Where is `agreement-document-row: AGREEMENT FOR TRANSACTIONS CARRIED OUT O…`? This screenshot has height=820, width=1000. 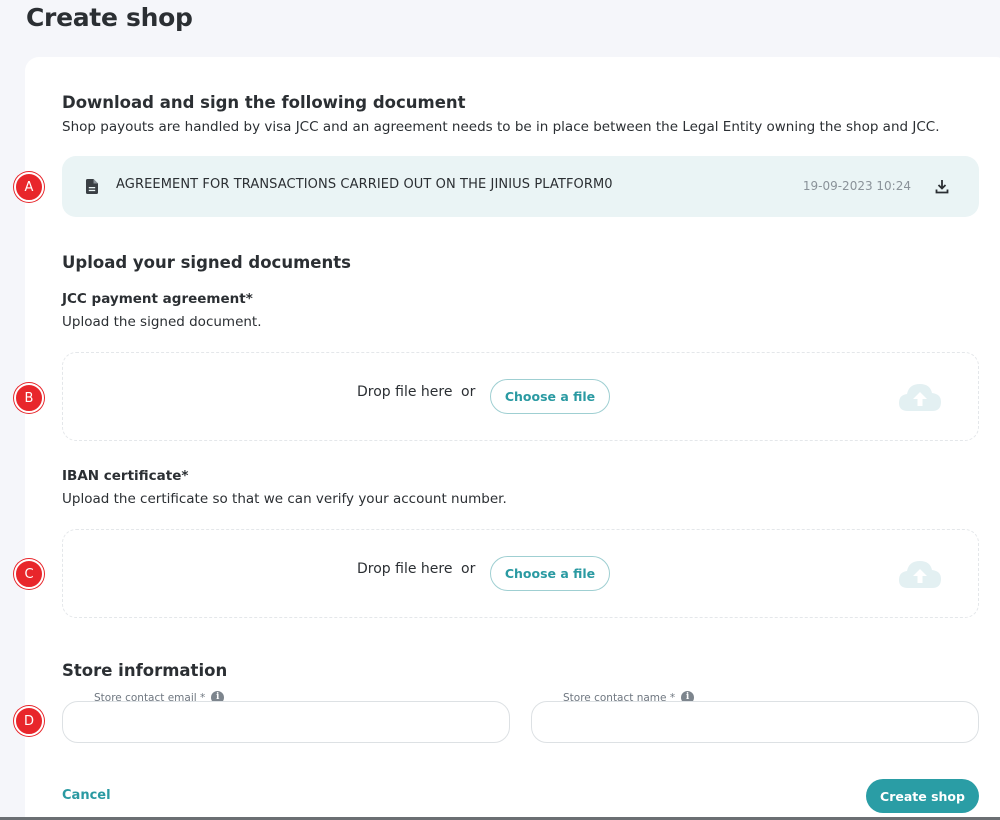
agreement-document-row: AGREEMENT FOR TRANSACTIONS CARRIED OUT O… is located at coordinates (520, 186).